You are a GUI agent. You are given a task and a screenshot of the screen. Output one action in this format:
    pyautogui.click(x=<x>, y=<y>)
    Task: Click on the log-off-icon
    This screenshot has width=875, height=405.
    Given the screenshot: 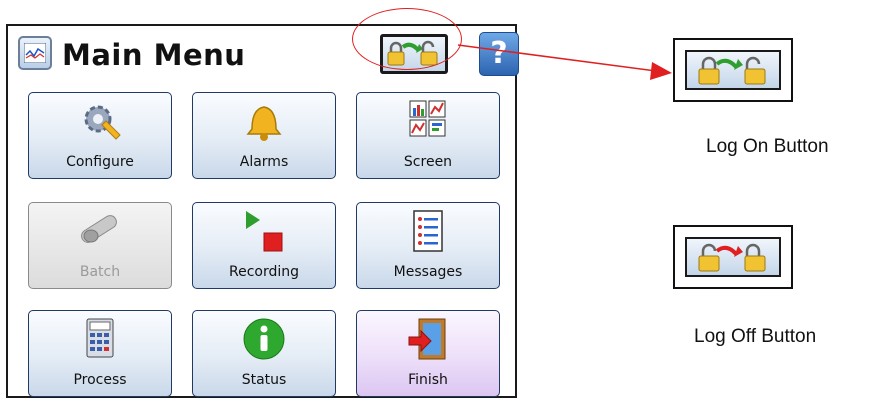 What is the action you would take?
    pyautogui.click(x=732, y=257)
    